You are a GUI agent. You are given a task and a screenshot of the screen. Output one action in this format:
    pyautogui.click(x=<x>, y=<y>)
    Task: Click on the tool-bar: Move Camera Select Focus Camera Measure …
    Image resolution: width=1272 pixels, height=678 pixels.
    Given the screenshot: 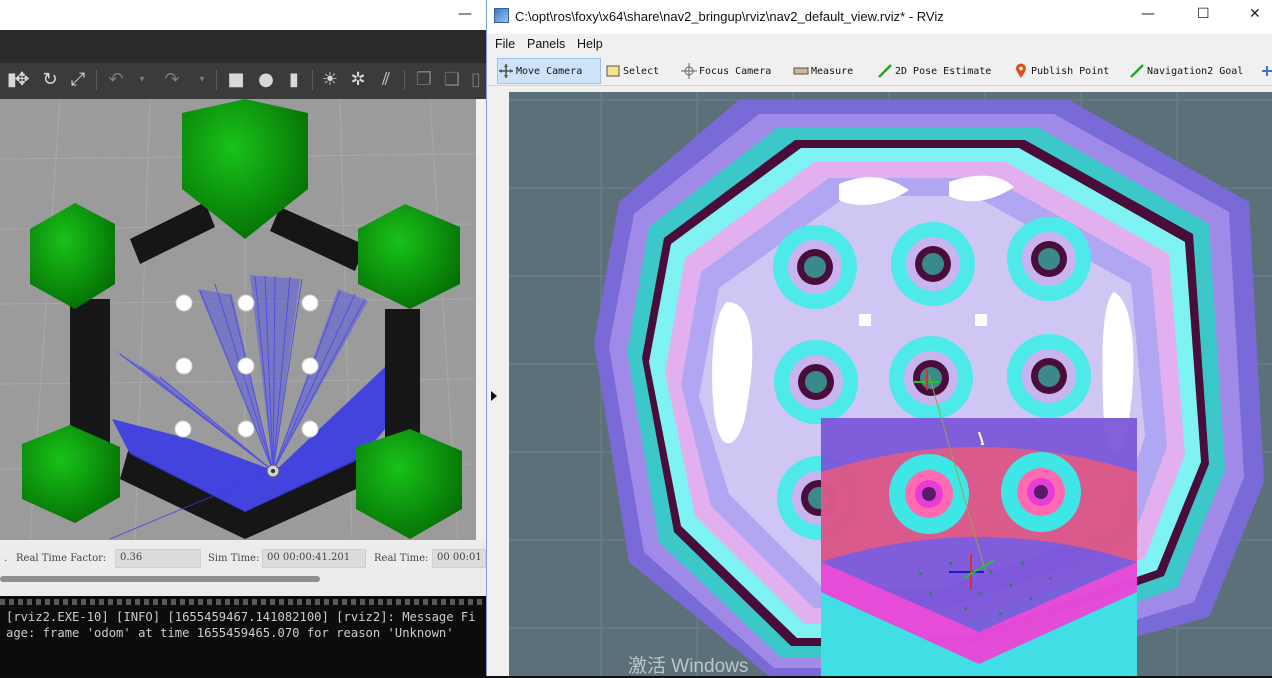 What is the action you would take?
    pyautogui.click(x=879, y=71)
    